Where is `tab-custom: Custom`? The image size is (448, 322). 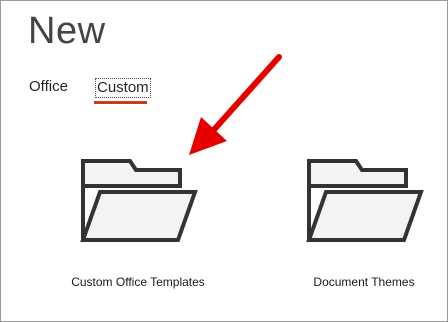
tab-custom: Custom is located at coordinates (123, 88).